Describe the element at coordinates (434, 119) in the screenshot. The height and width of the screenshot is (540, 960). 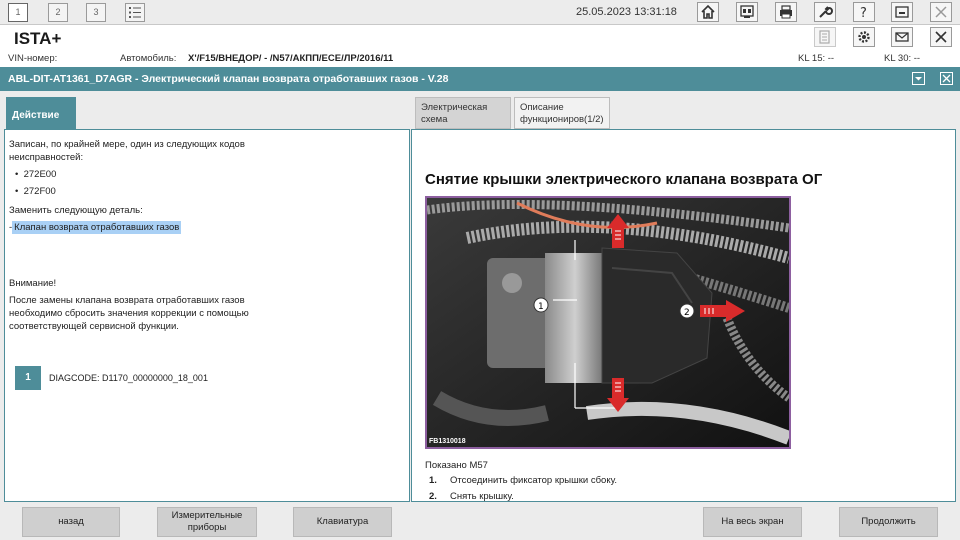
I see `tab-circuit-label-2: схема` at that location.